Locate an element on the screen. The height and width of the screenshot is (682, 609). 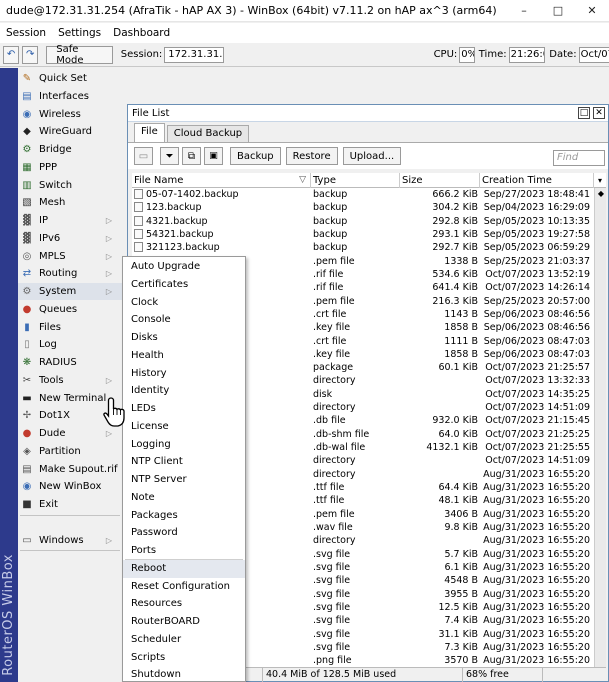
submenu-item-ports: Ports is located at coordinates (184, 551).